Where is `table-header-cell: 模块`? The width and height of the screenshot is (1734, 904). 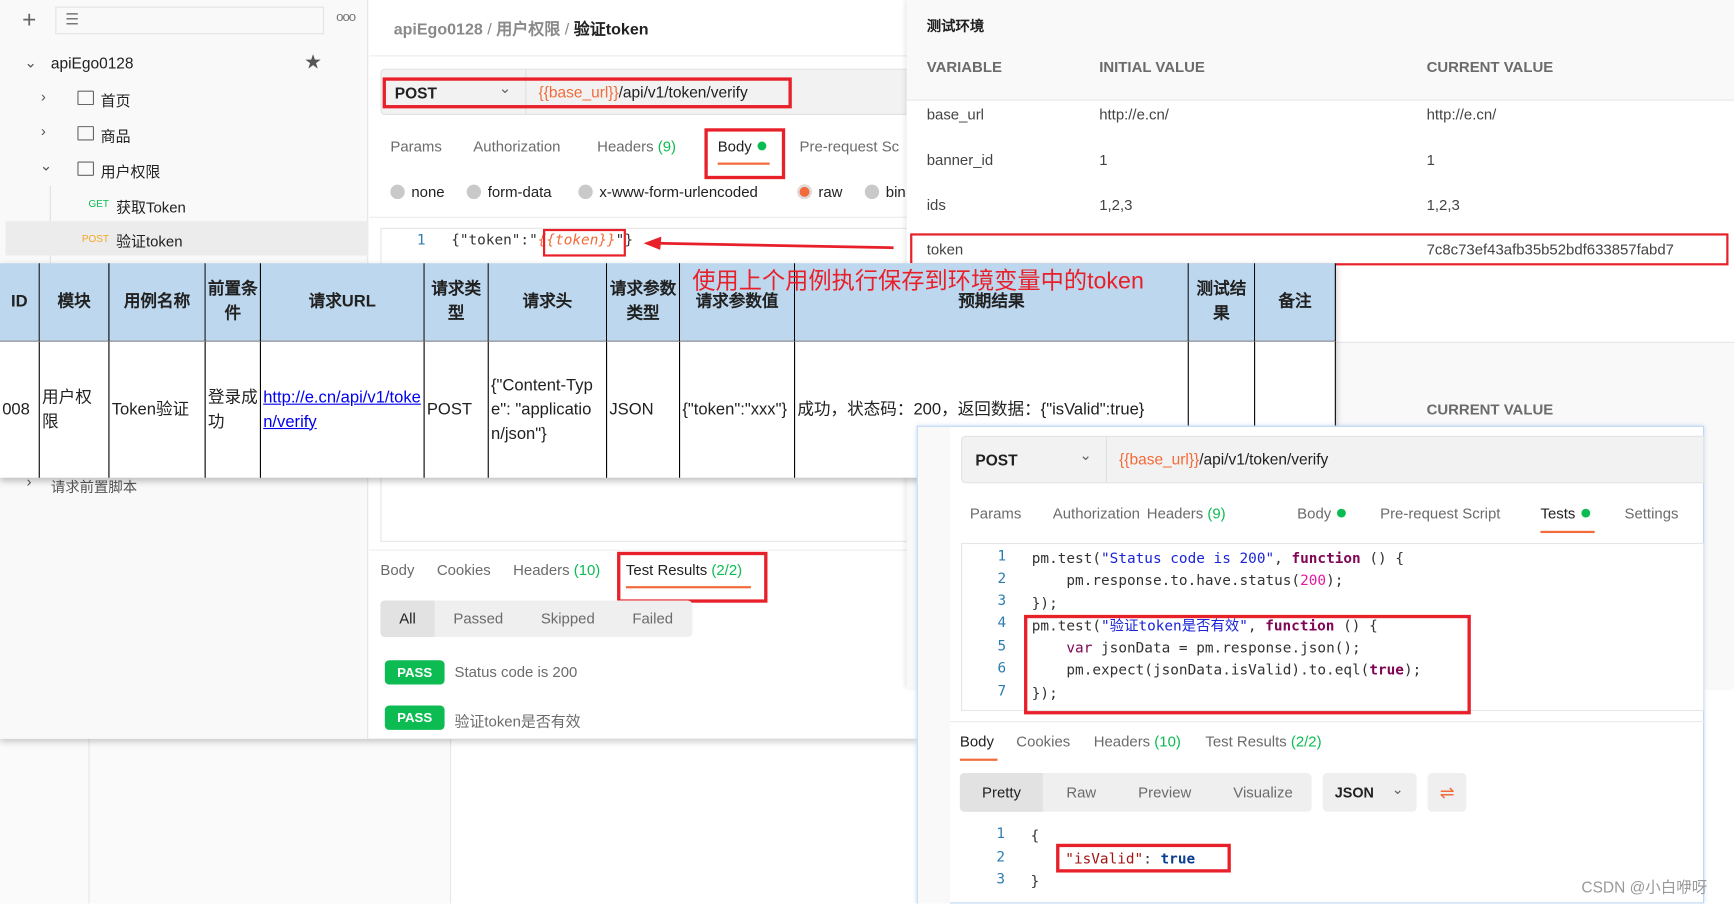 table-header-cell: 模块 is located at coordinates (74, 302).